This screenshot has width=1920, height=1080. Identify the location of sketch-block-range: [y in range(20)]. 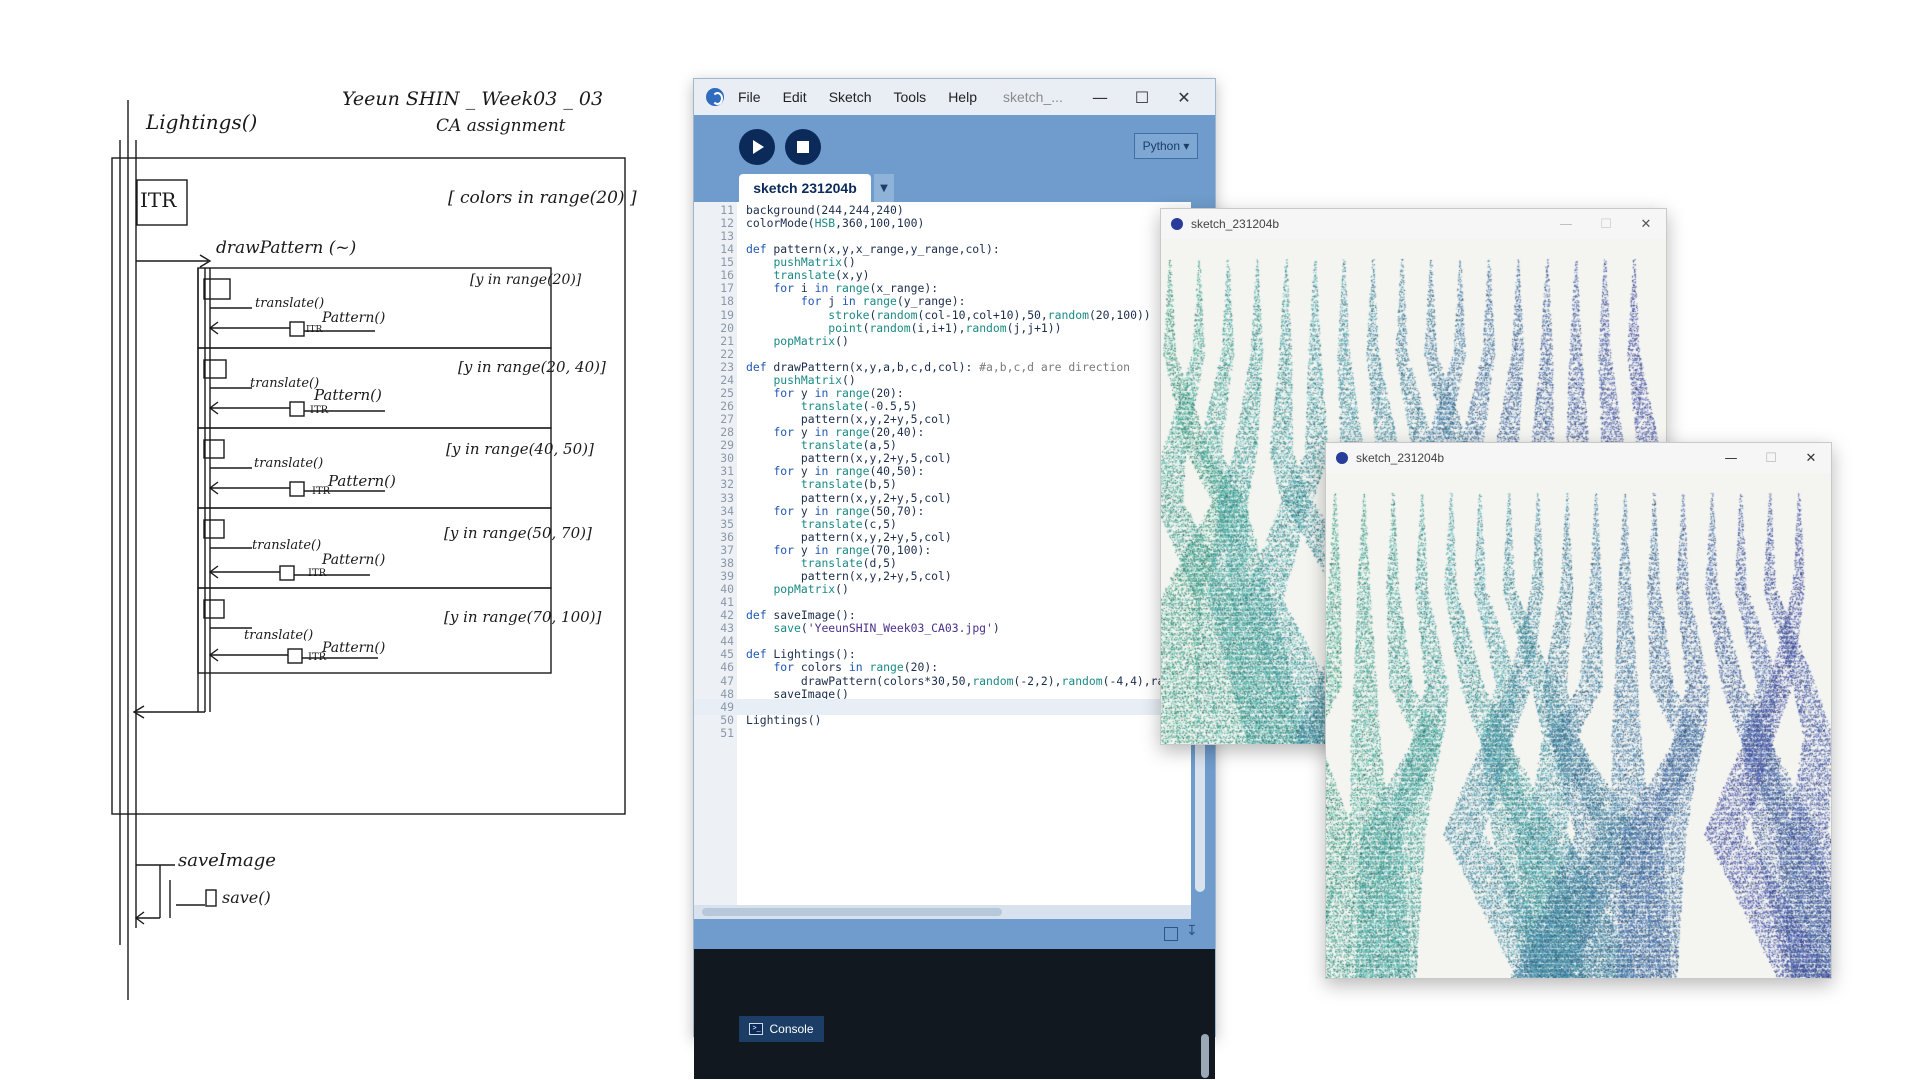
(526, 280).